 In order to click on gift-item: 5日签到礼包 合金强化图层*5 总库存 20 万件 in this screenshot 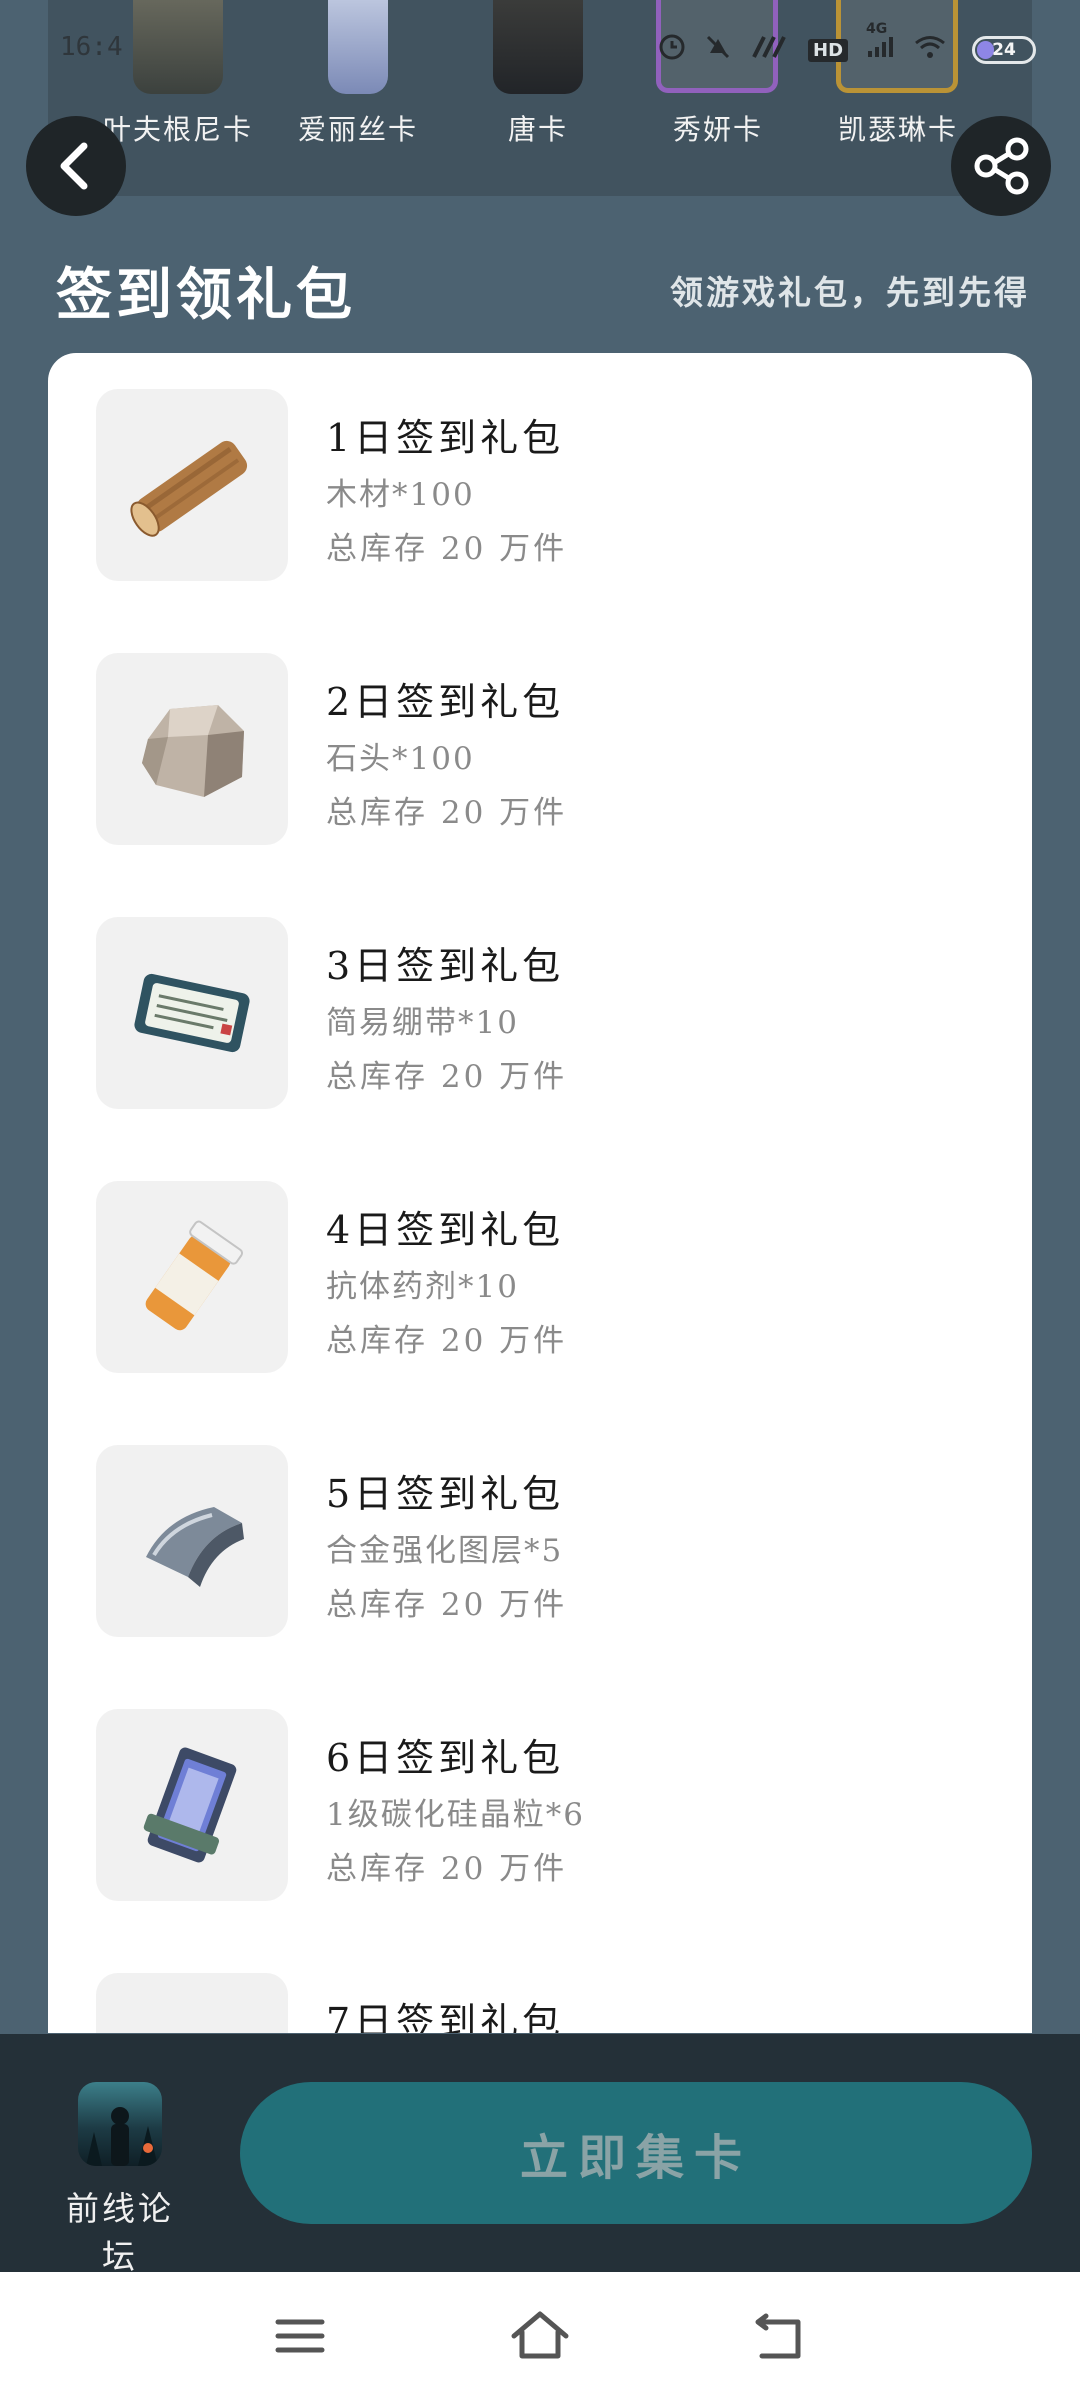, I will do `click(536, 1541)`.